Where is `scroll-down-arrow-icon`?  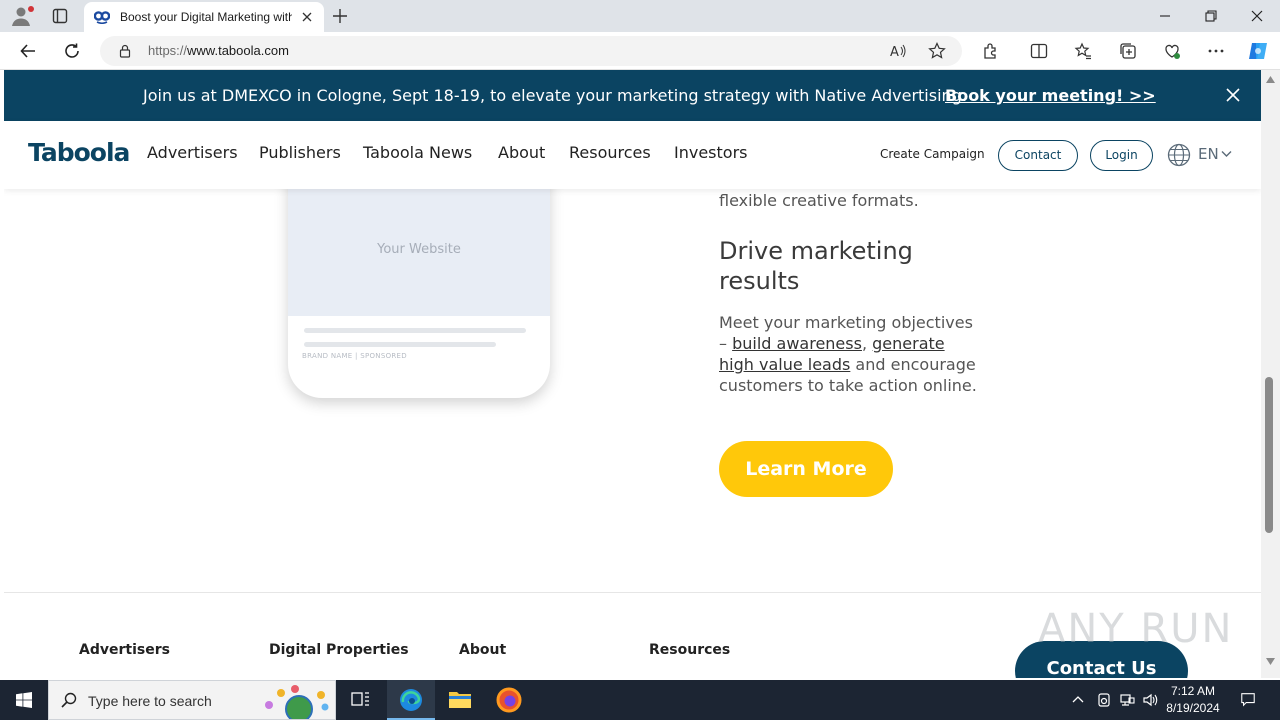 scroll-down-arrow-icon is located at coordinates (1270, 661).